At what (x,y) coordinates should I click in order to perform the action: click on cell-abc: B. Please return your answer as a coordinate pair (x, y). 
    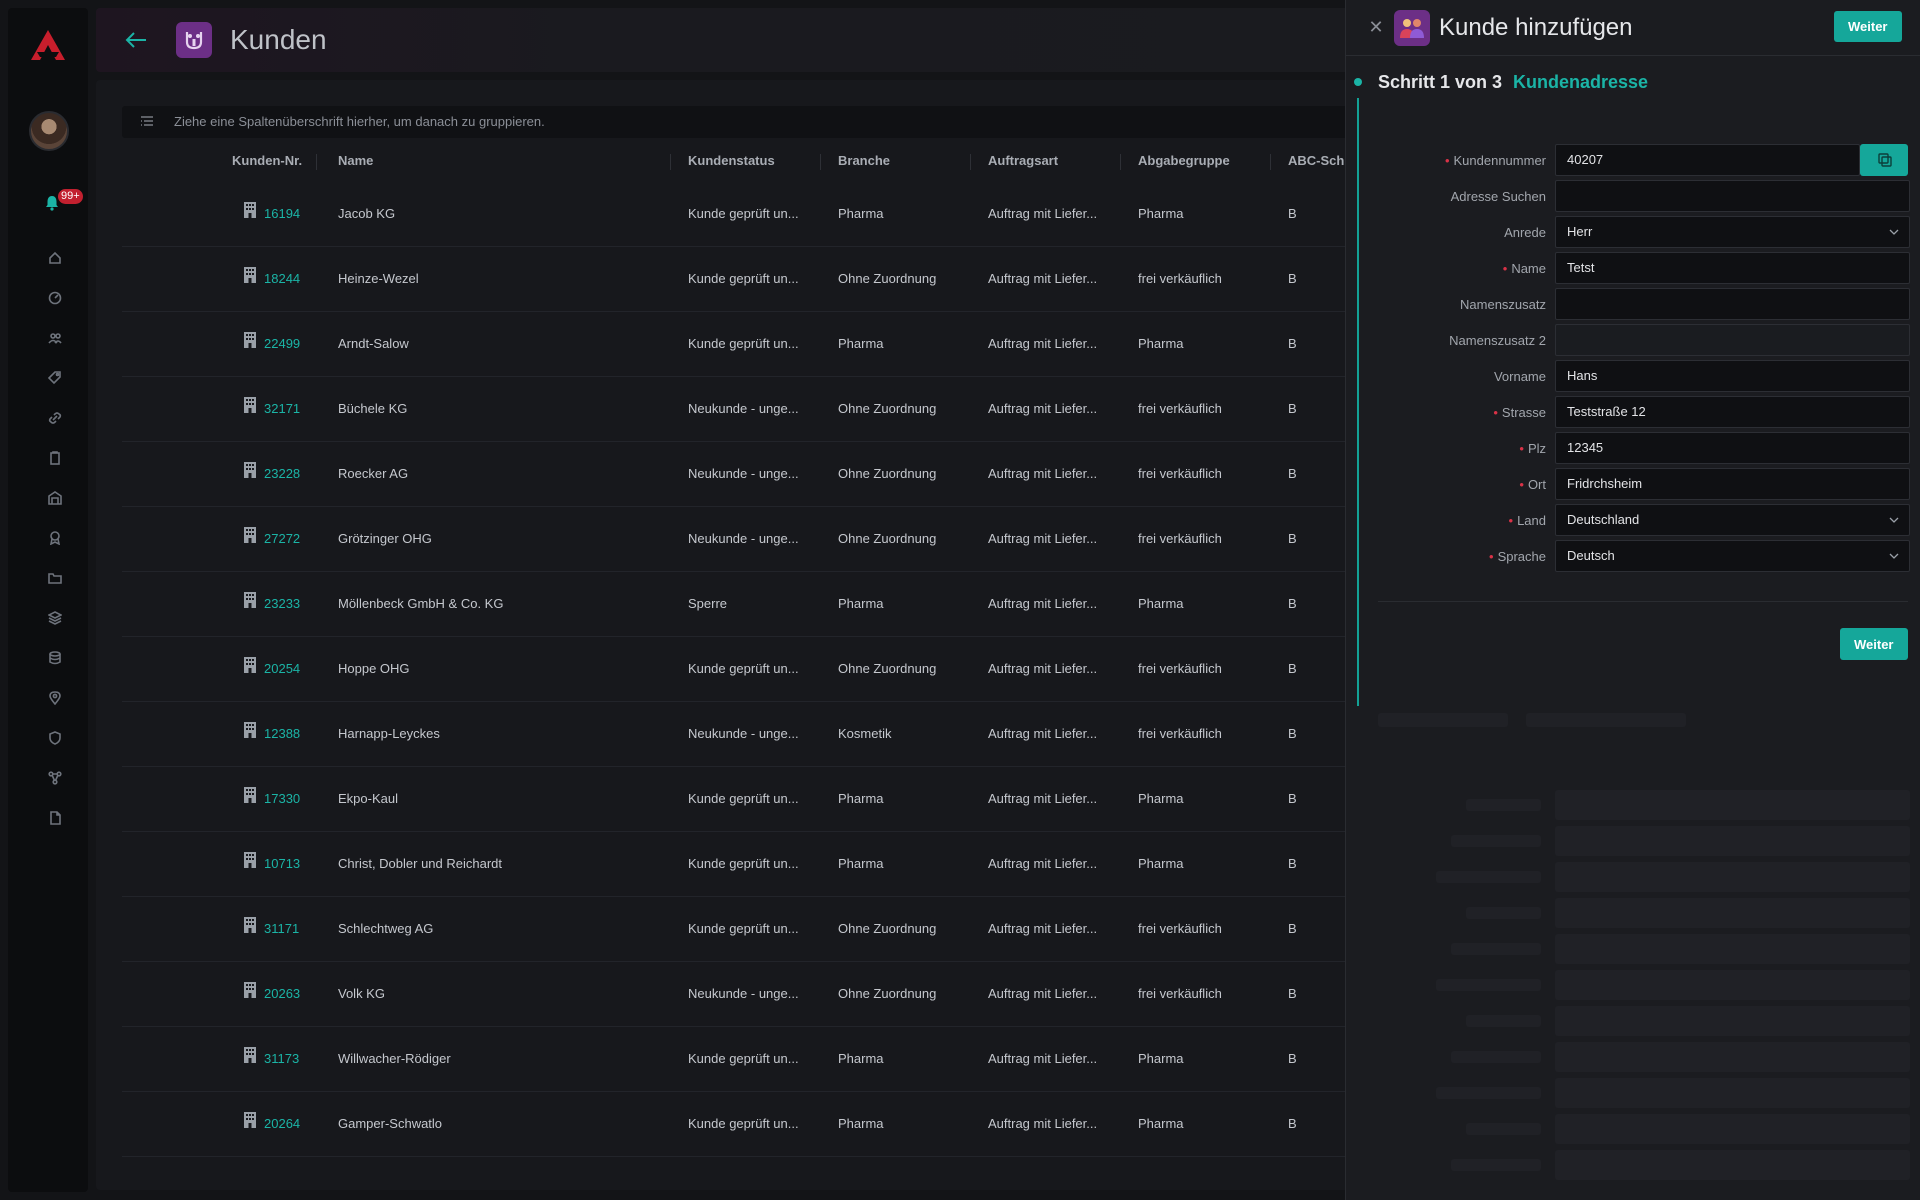
    Looking at the image, I should click on (1292, 603).